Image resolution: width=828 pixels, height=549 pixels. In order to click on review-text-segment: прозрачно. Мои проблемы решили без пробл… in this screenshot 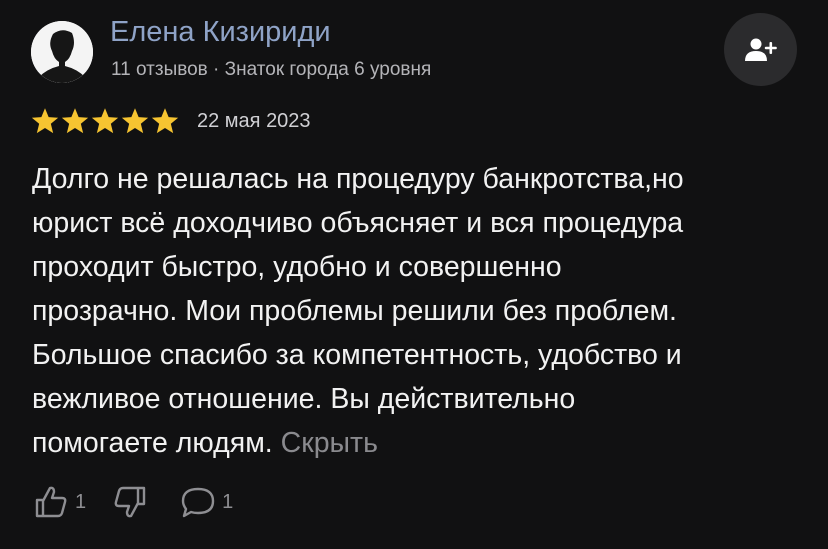, I will do `click(354, 311)`.